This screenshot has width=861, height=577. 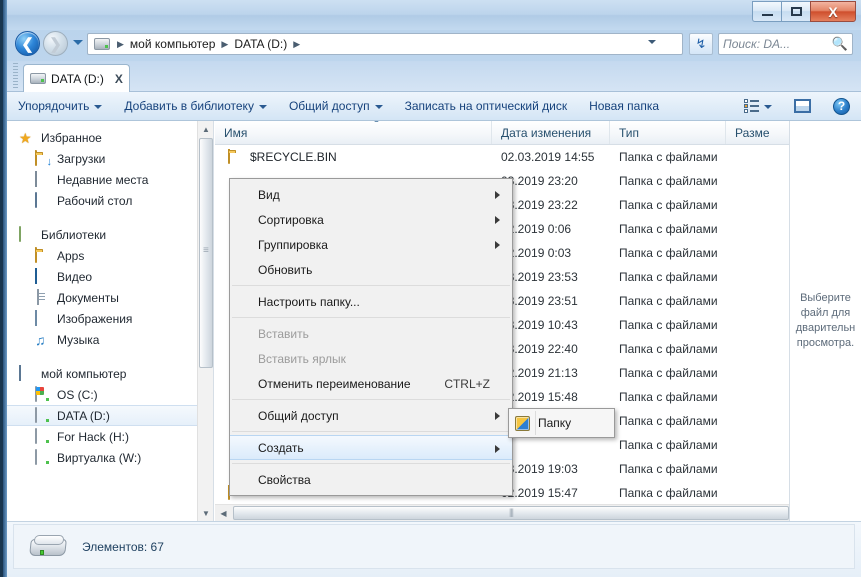 I want to click on column-header-size: Разме, so click(x=756, y=132).